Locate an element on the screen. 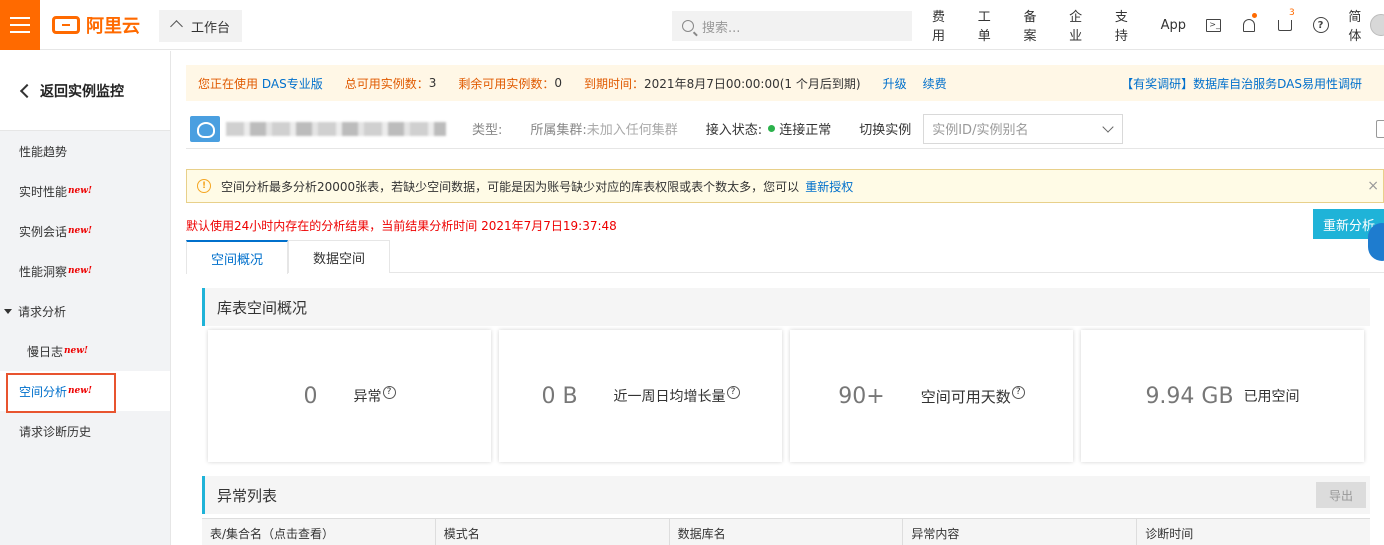  total-value: 3 is located at coordinates (432, 83).